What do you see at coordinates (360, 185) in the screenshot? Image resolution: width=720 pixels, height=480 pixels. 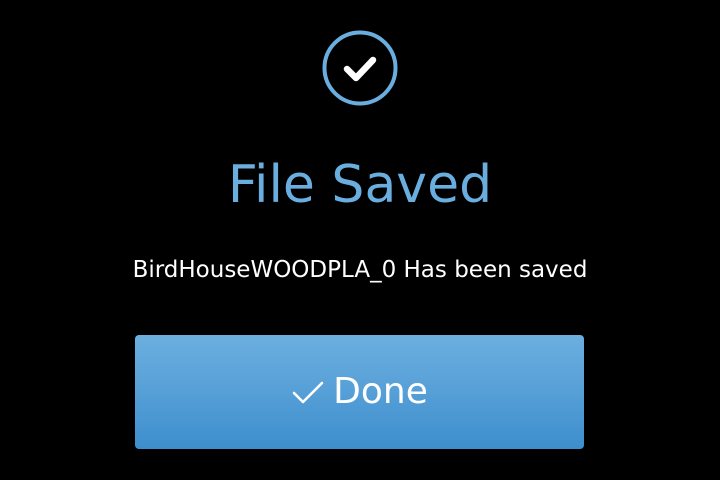 I see `dialog-title: File Saved` at bounding box center [360, 185].